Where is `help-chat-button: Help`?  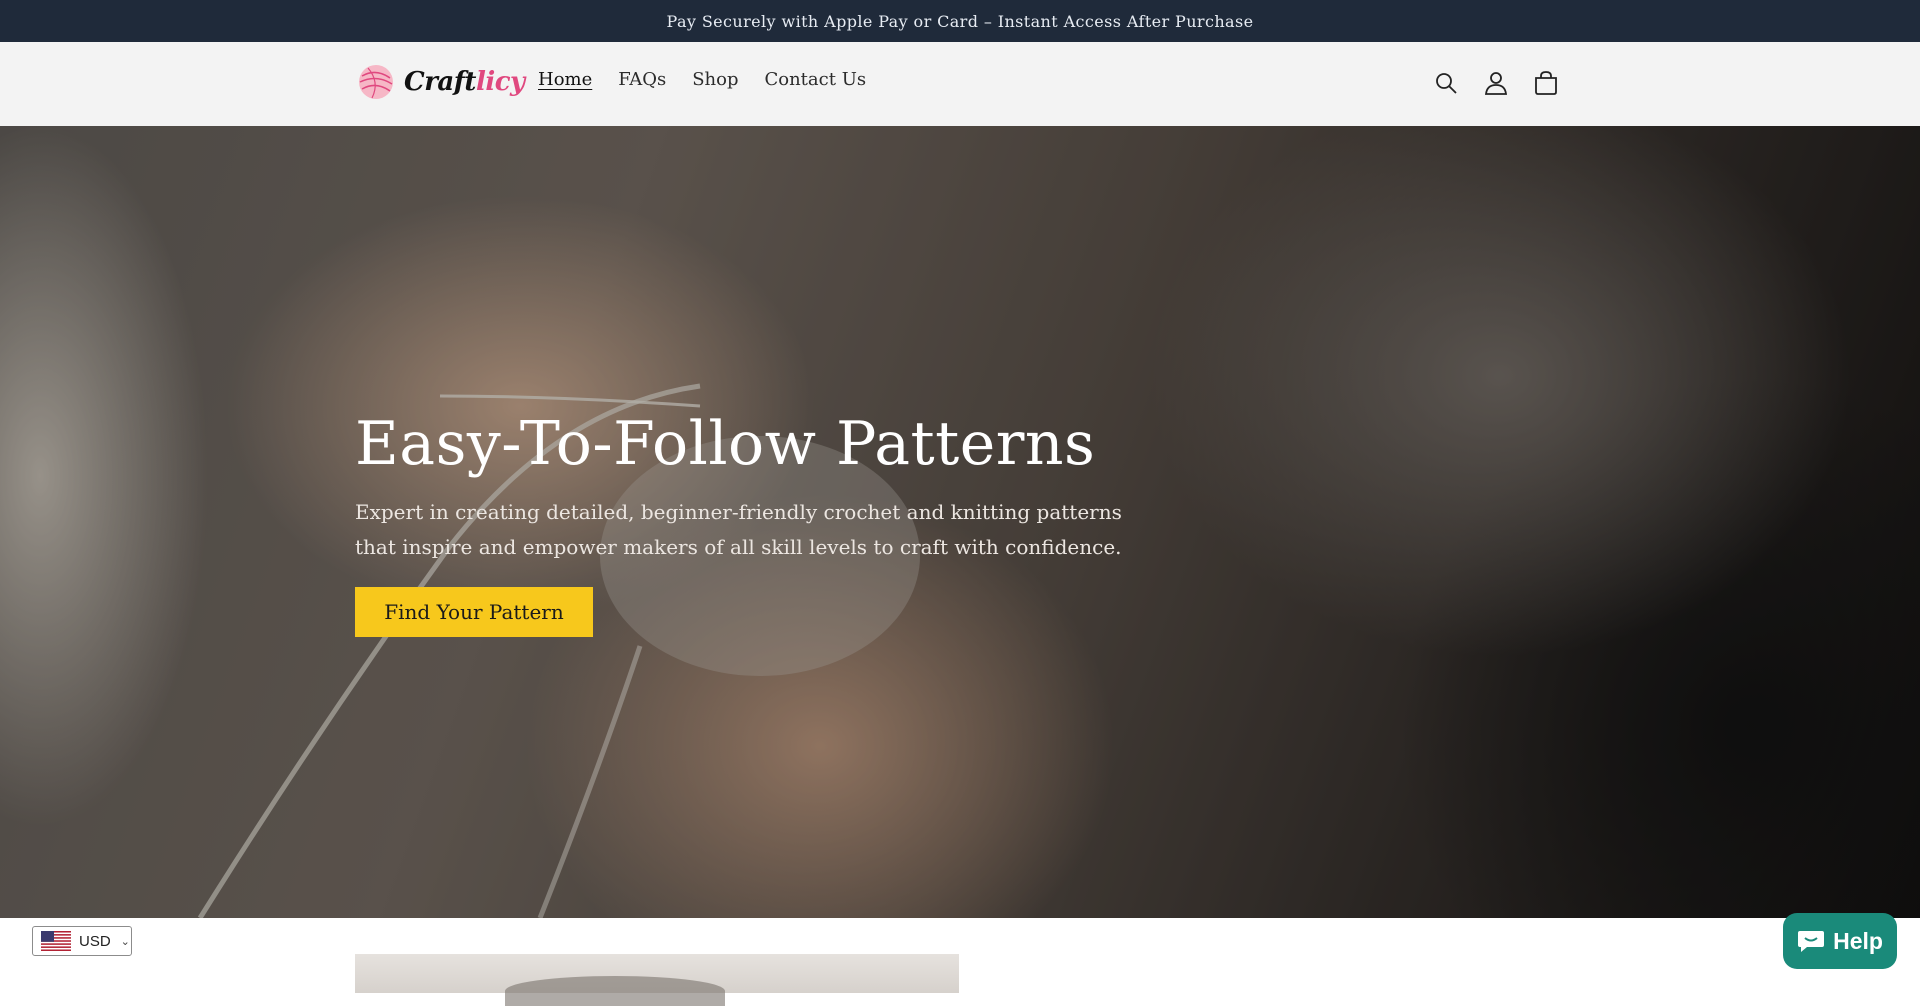
help-chat-button: Help is located at coordinates (1840, 941).